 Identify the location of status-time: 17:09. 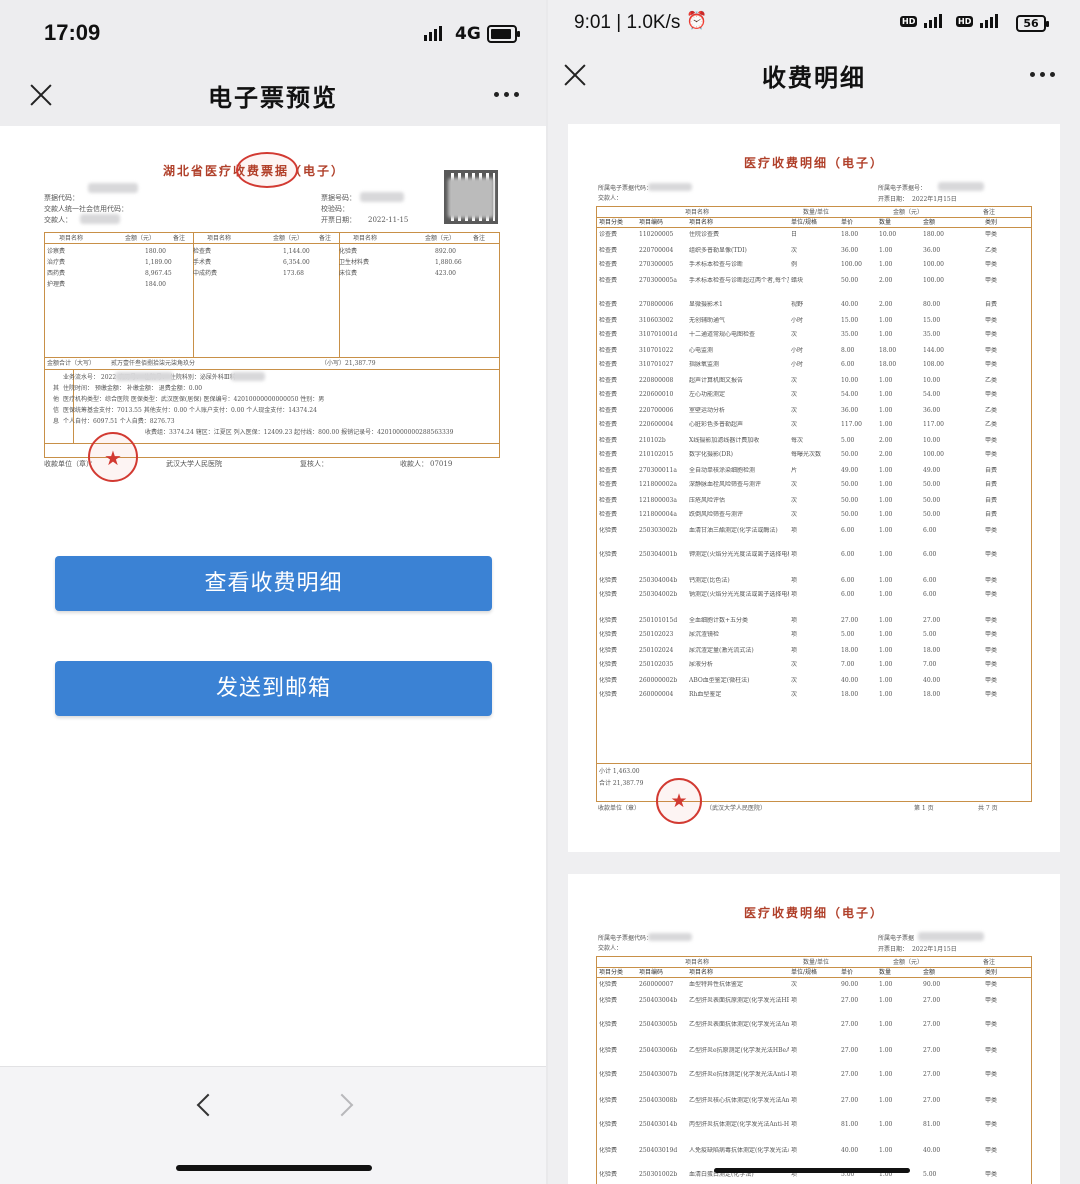
(72, 32).